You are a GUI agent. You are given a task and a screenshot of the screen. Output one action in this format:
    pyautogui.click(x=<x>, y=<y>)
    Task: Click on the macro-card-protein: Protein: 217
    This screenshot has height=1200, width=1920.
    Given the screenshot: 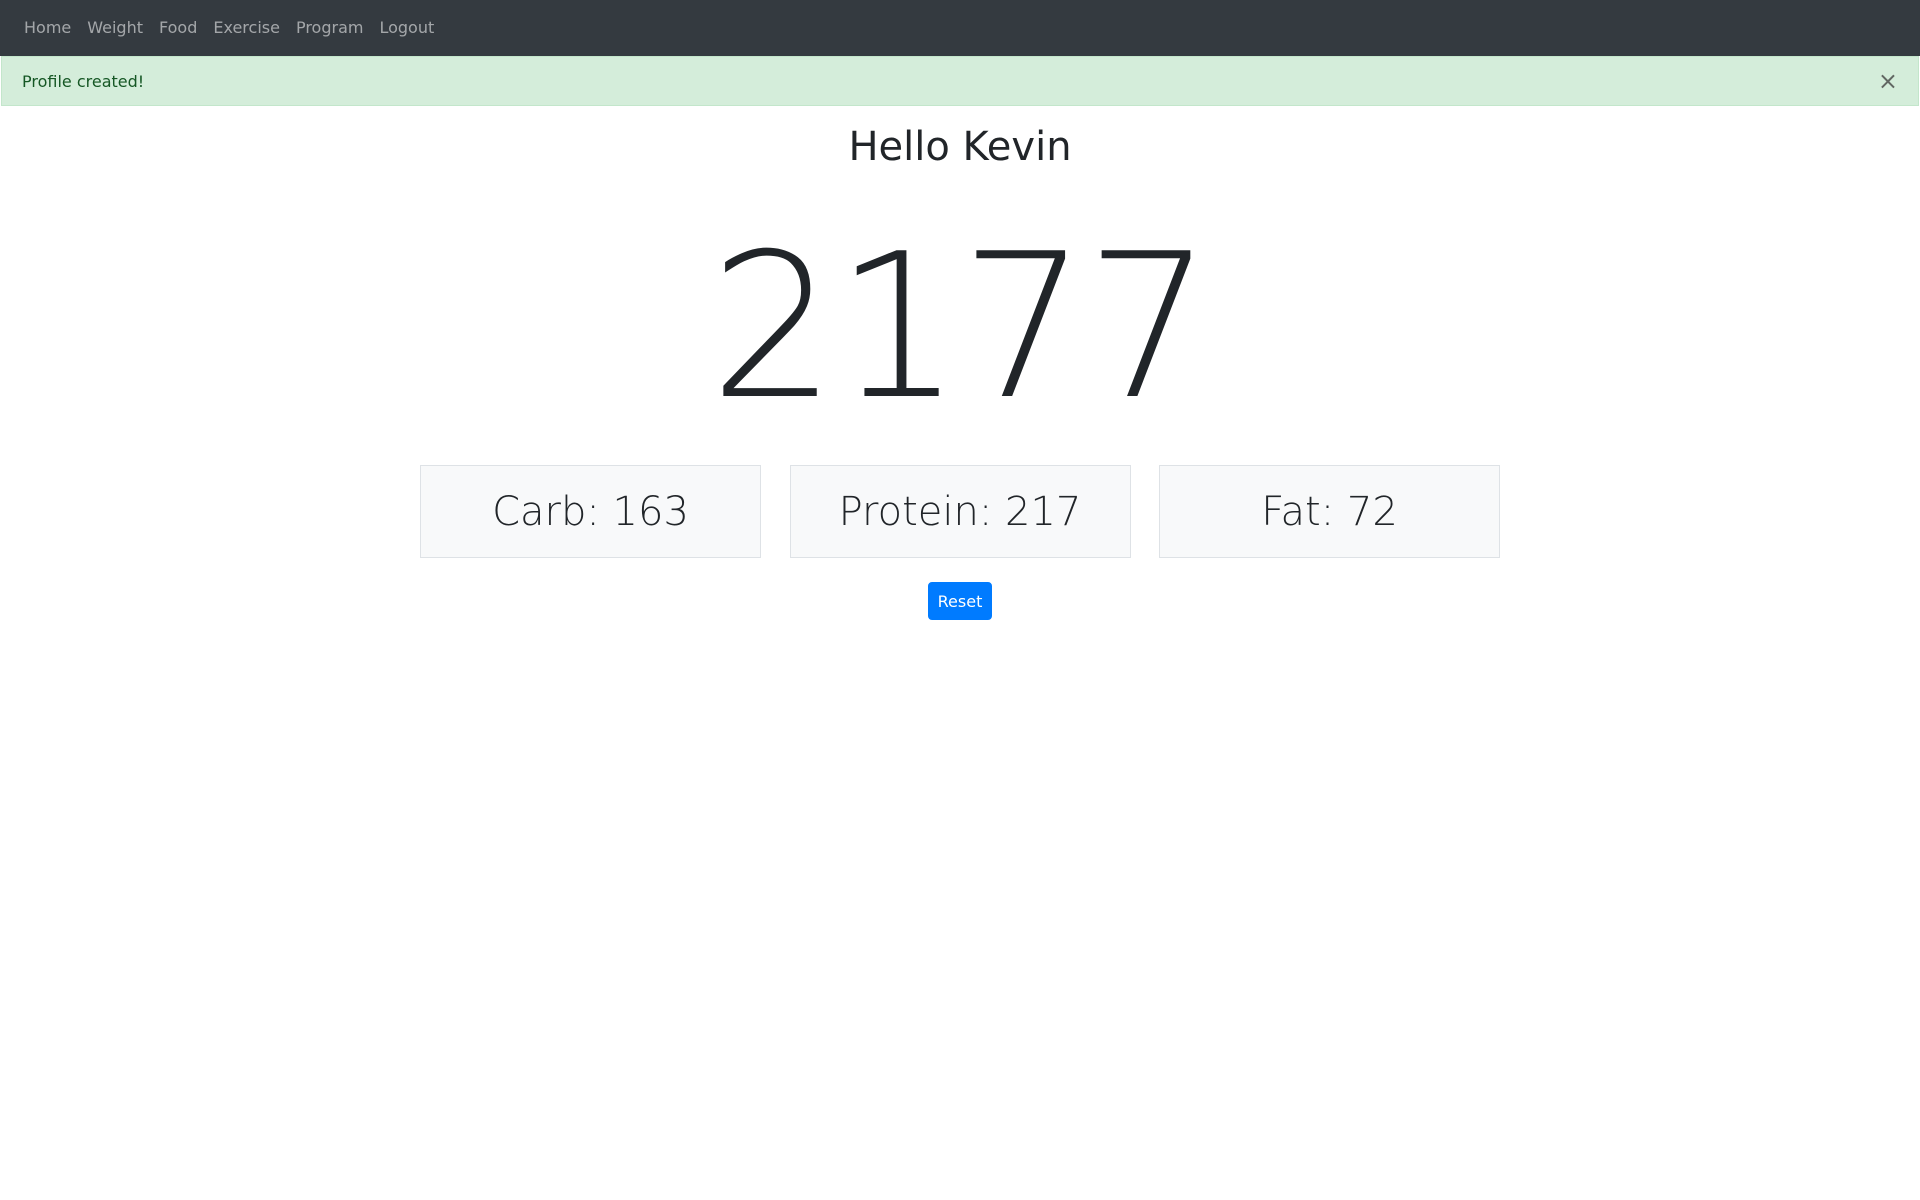 What is the action you would take?
    pyautogui.click(x=960, y=511)
    